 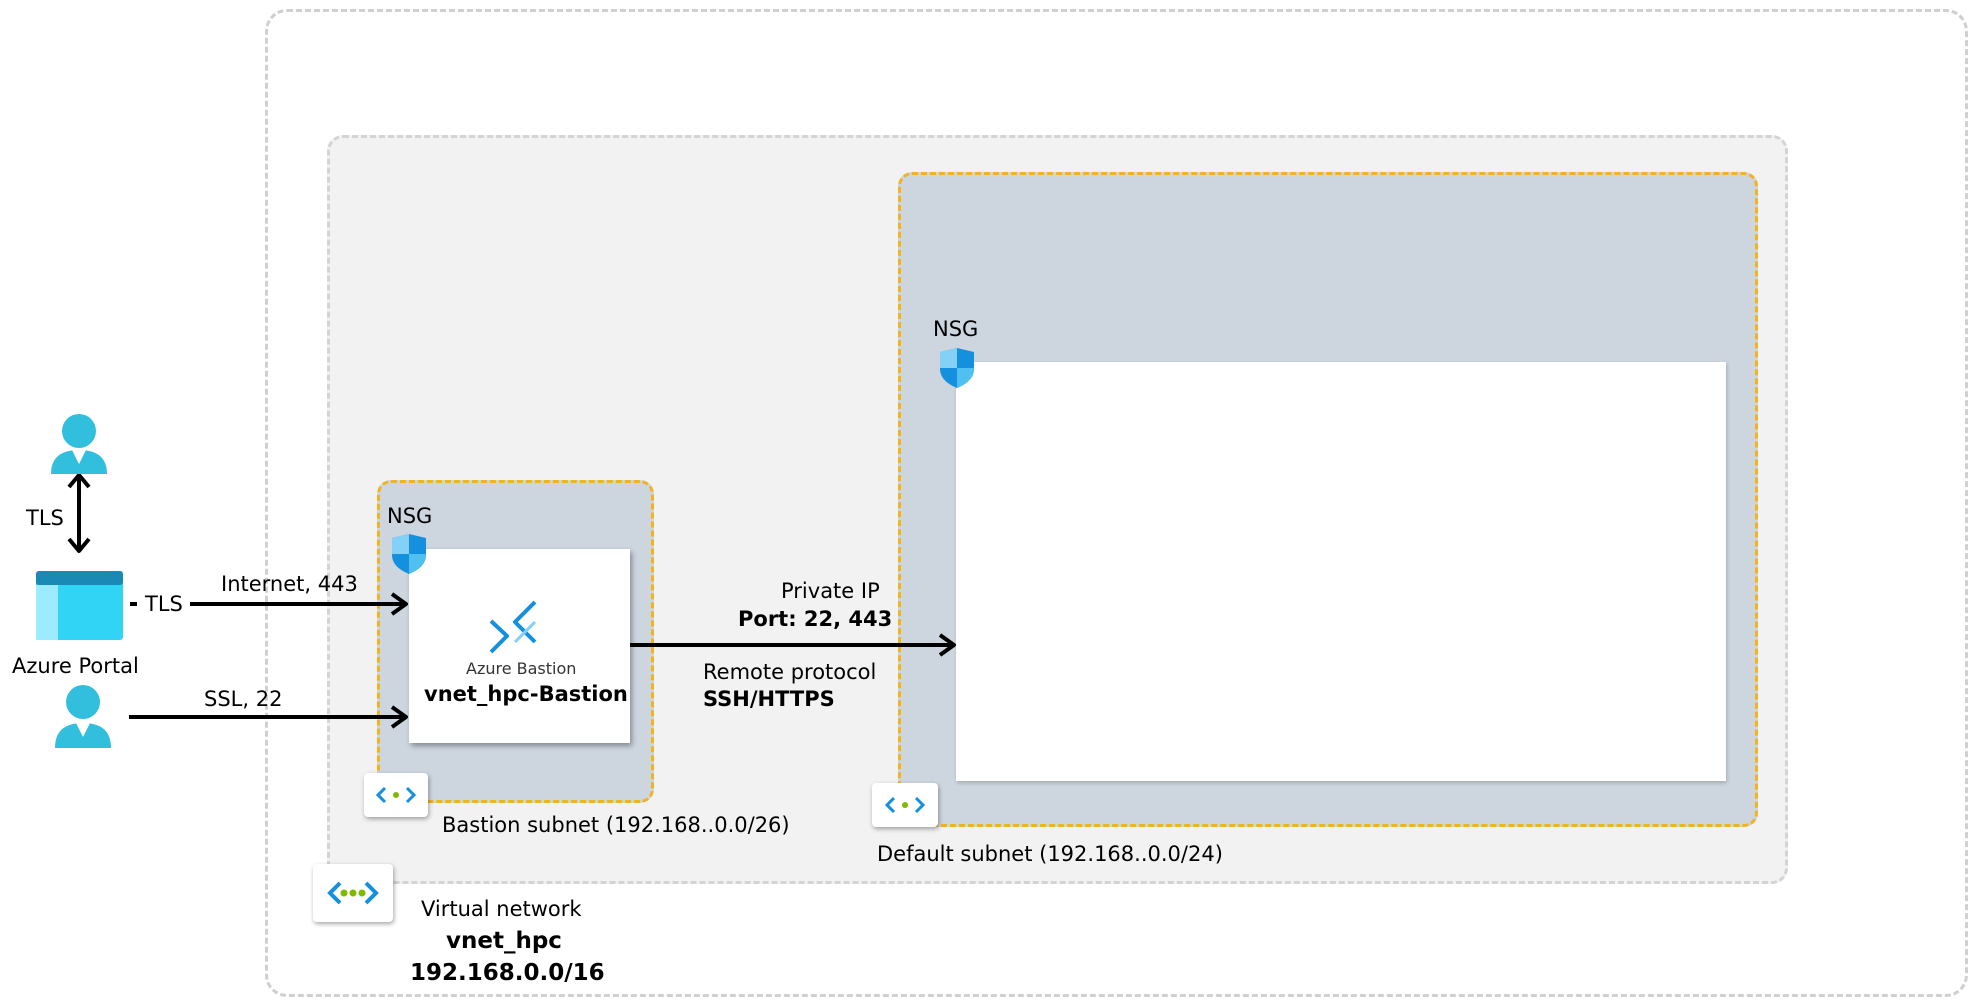 What do you see at coordinates (526, 694) in the screenshot?
I see `bastion-name: vnet_hpc-Bastion` at bounding box center [526, 694].